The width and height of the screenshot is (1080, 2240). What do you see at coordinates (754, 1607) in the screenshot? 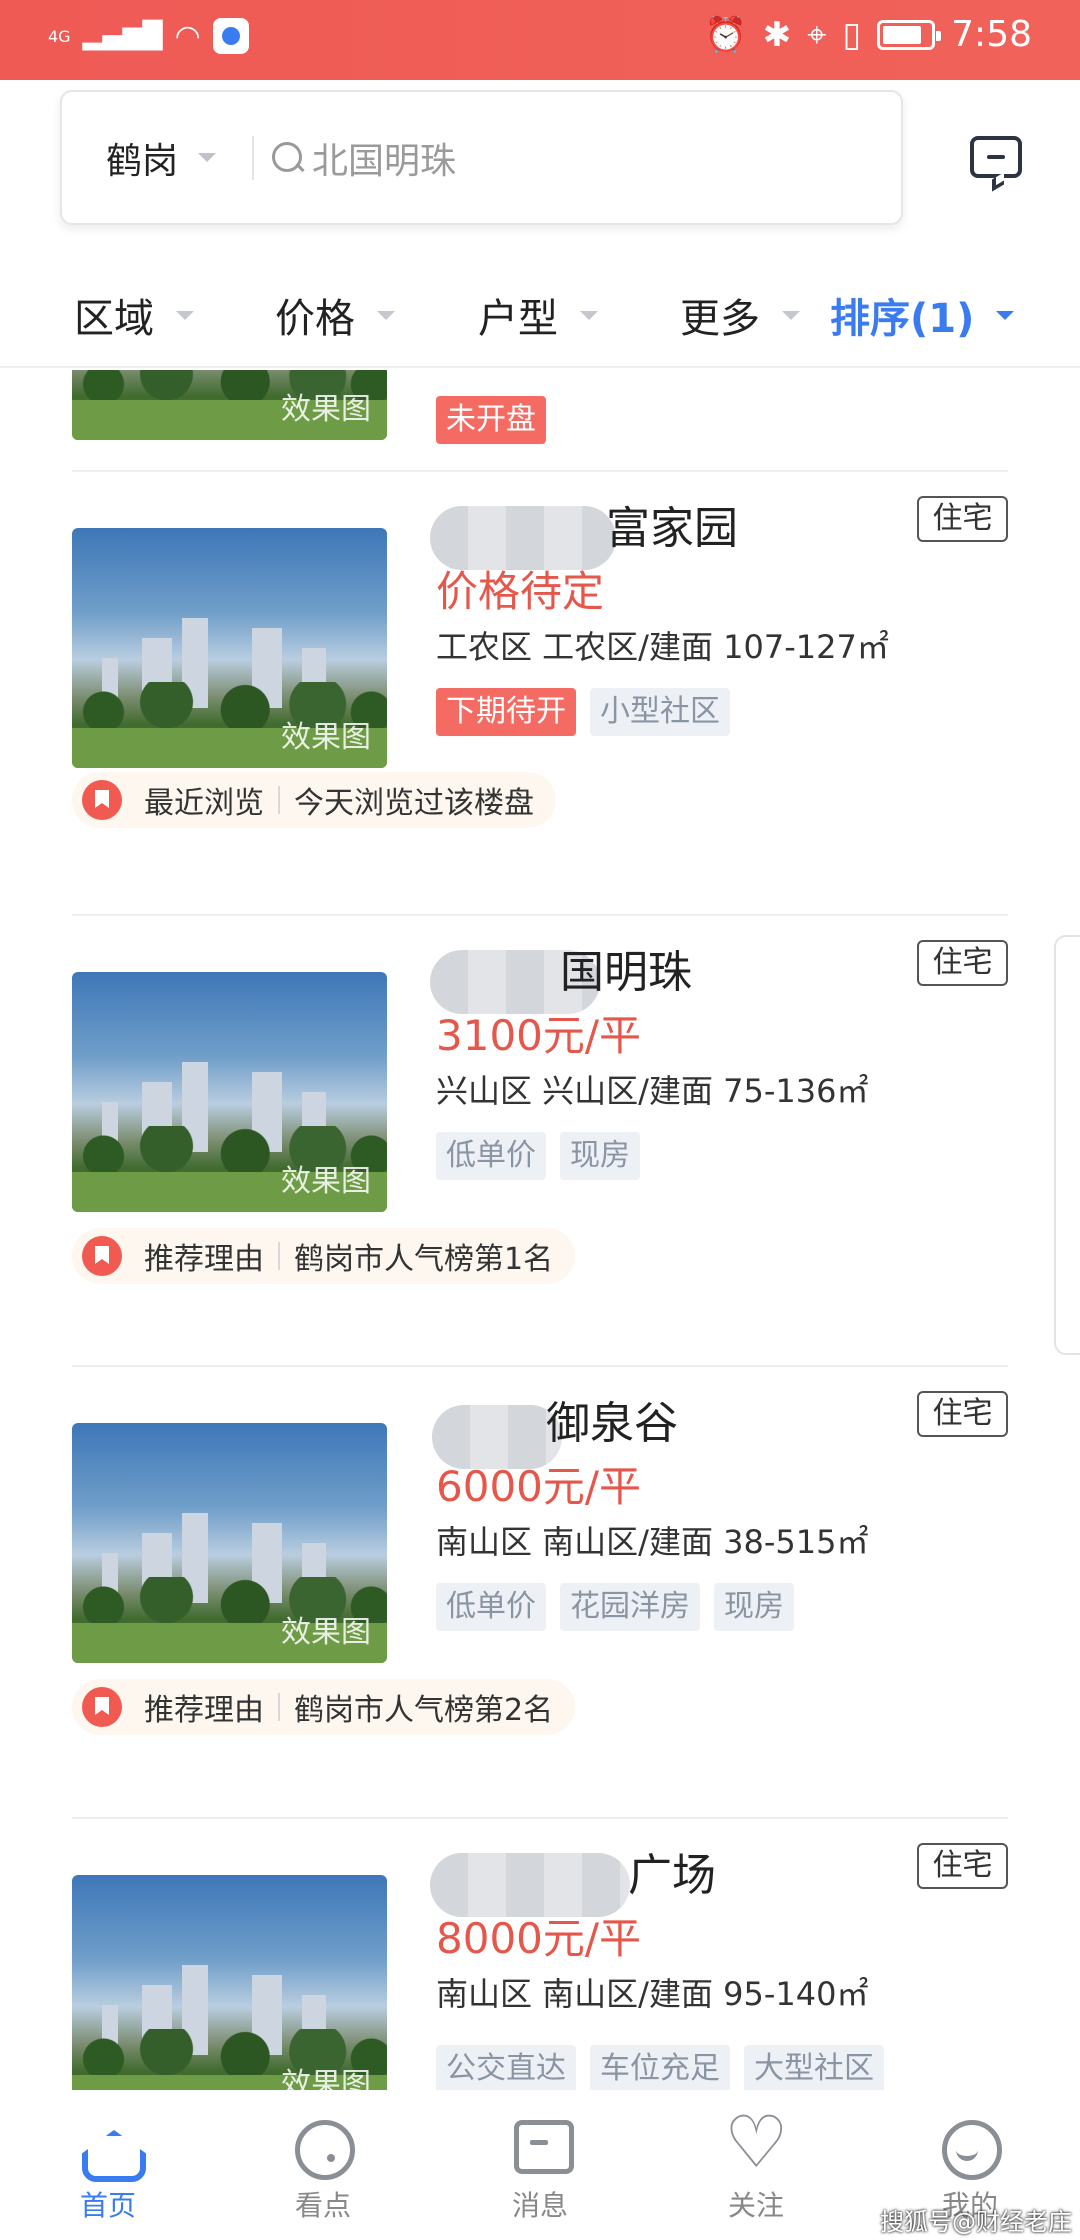
I see `tag: 现房` at bounding box center [754, 1607].